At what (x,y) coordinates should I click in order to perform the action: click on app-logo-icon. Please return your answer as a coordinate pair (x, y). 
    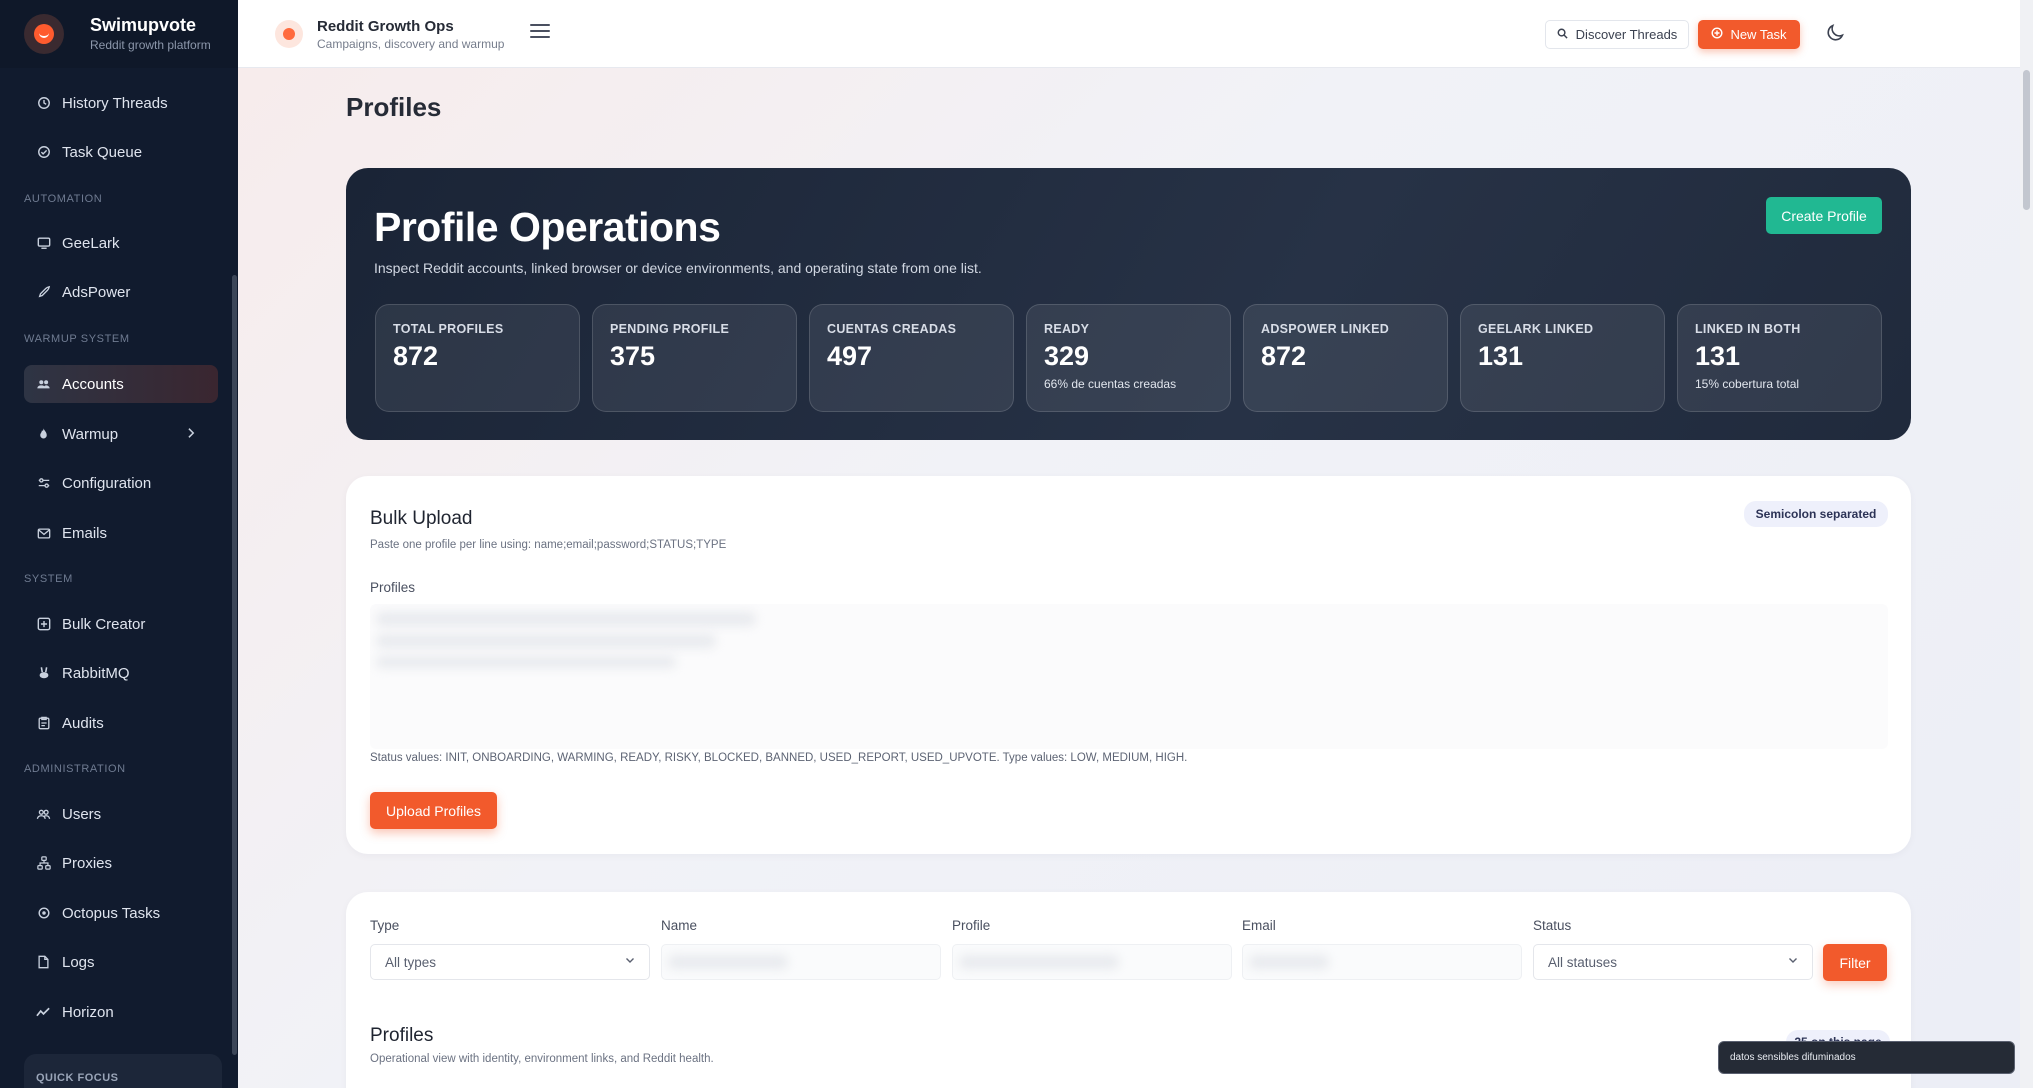
    Looking at the image, I should click on (289, 34).